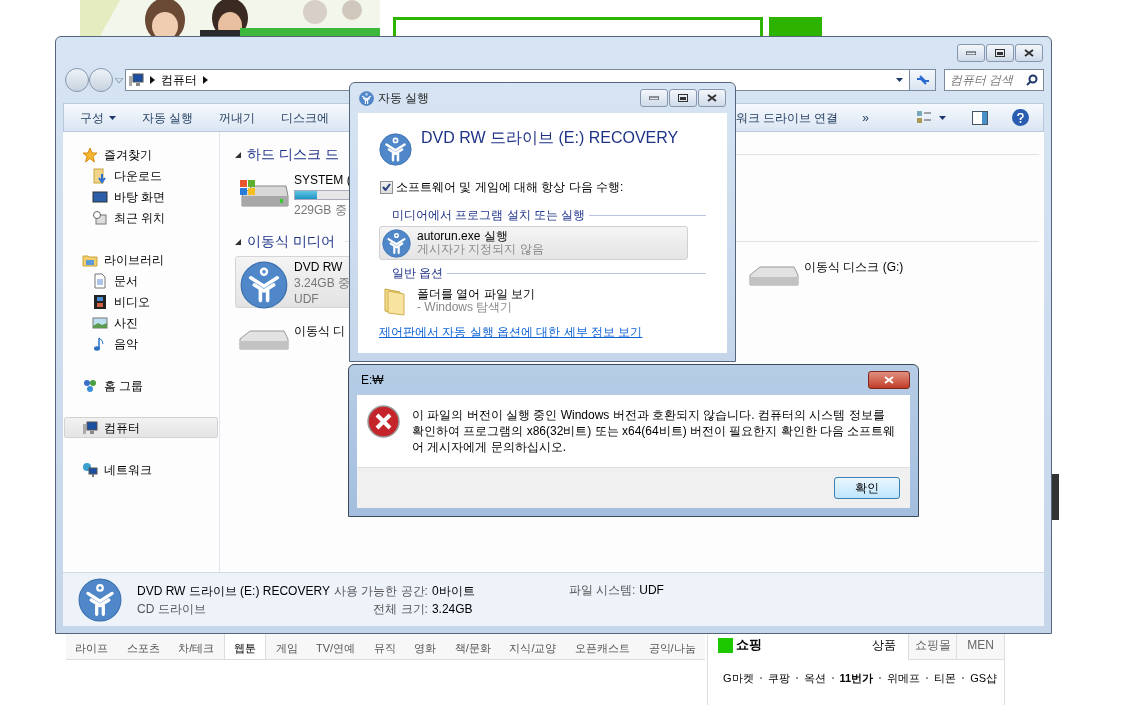  I want to click on field-value: UDF, so click(651, 590).